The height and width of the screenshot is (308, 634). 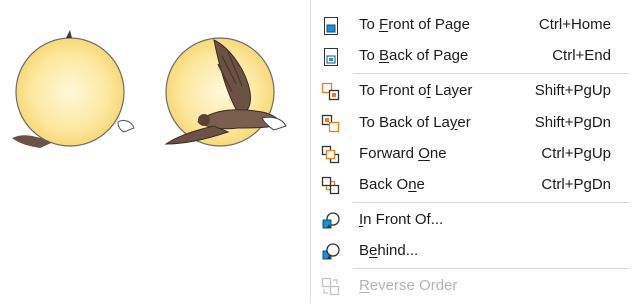 I want to click on menu-item-shortcut: Shift+PgUp, so click(x=572, y=90).